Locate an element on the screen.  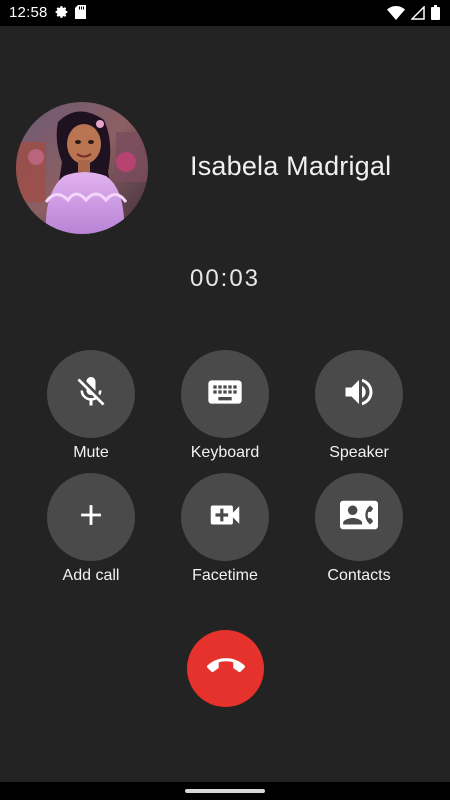
facetime-label: Facetime is located at coordinates (225, 575).